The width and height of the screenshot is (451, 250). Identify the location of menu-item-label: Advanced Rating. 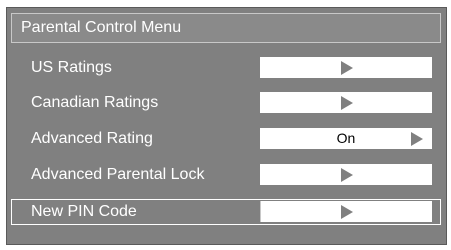
(92, 138).